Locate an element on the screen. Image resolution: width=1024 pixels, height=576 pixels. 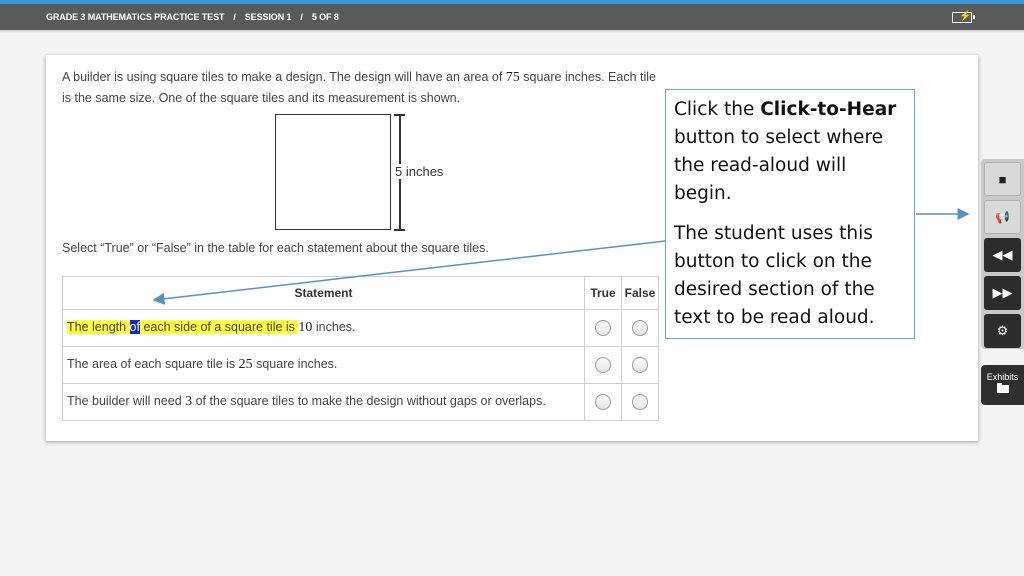
stop-icon: ■ is located at coordinates (1002, 179).